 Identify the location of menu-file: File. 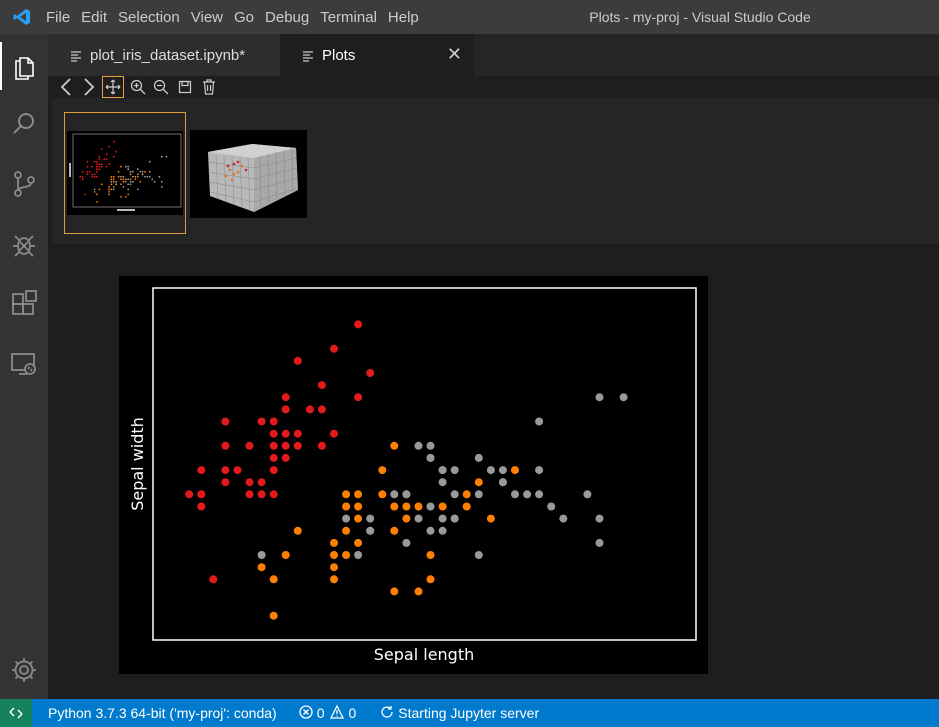
(63, 17).